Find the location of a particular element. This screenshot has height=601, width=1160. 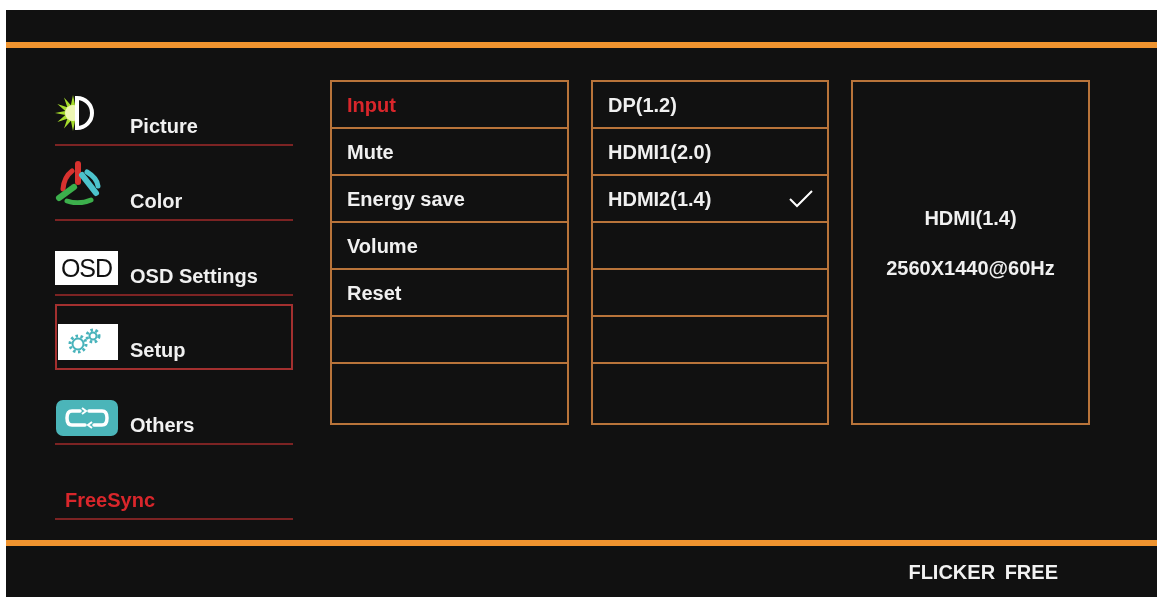

osd-tile: OSD is located at coordinates (86, 268).